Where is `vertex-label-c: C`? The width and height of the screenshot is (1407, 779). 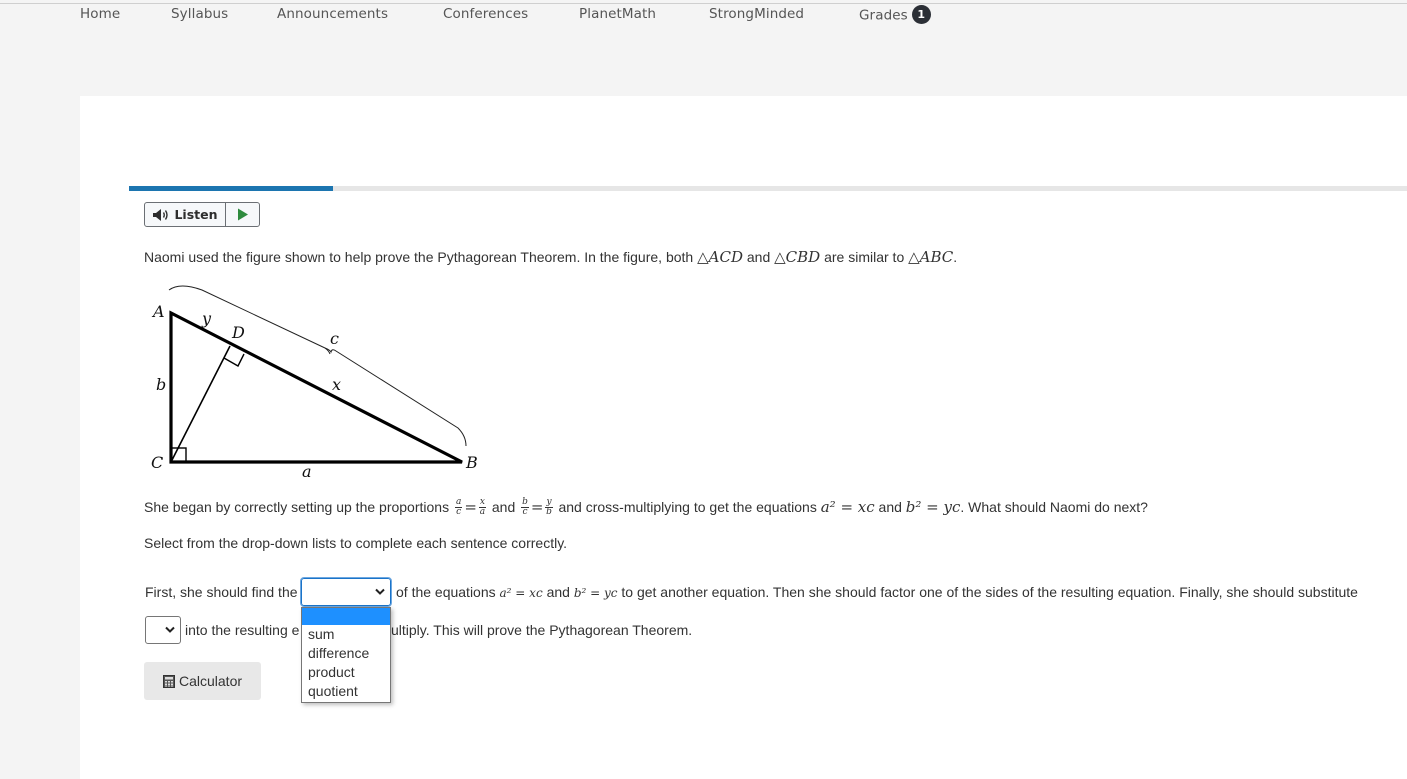 vertex-label-c: C is located at coordinates (157, 462).